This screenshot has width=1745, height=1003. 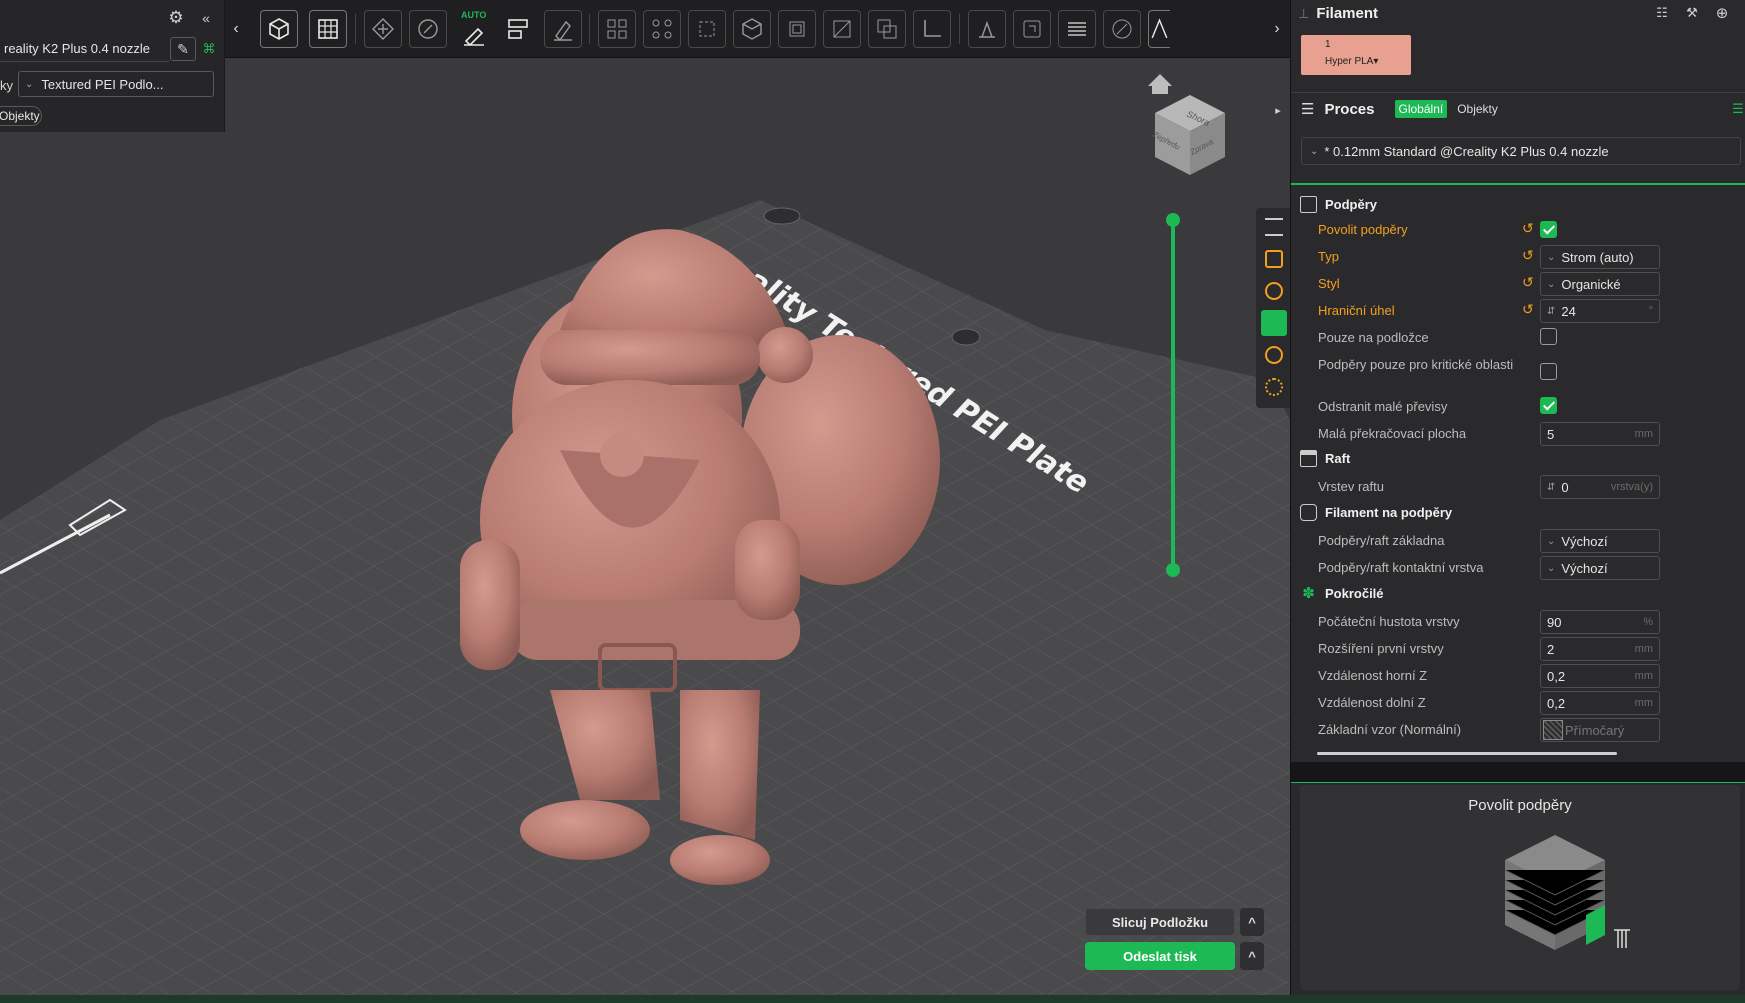 I want to click on seam-button, so click(x=842, y=29).